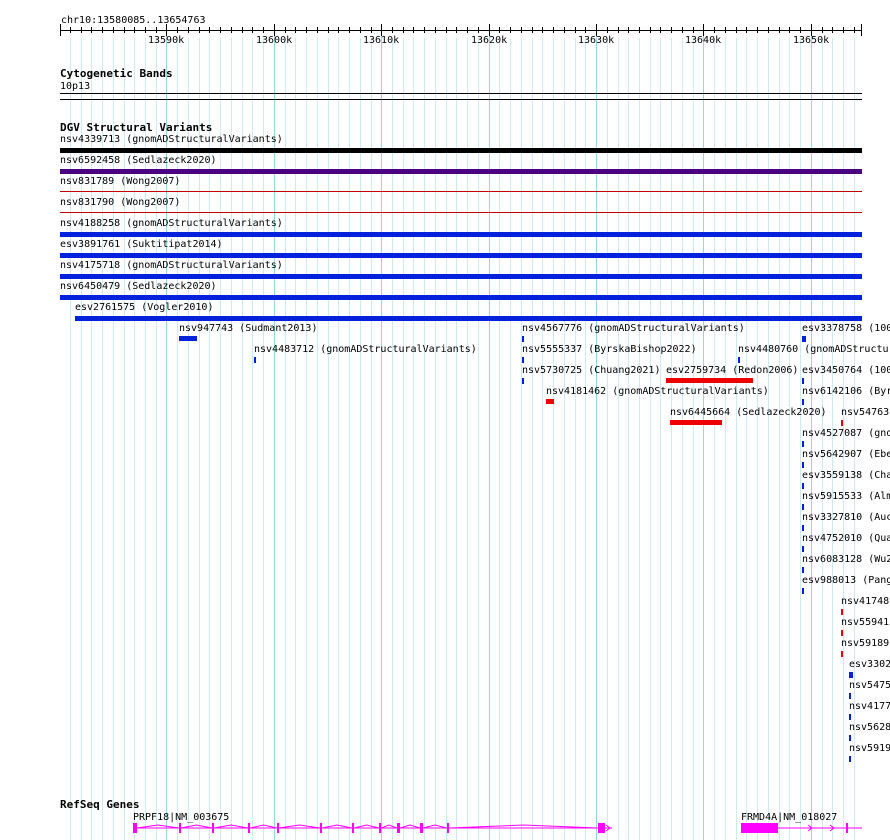  I want to click on variant-label: nsv6592458 (Sedlazeck2020), so click(138, 160).